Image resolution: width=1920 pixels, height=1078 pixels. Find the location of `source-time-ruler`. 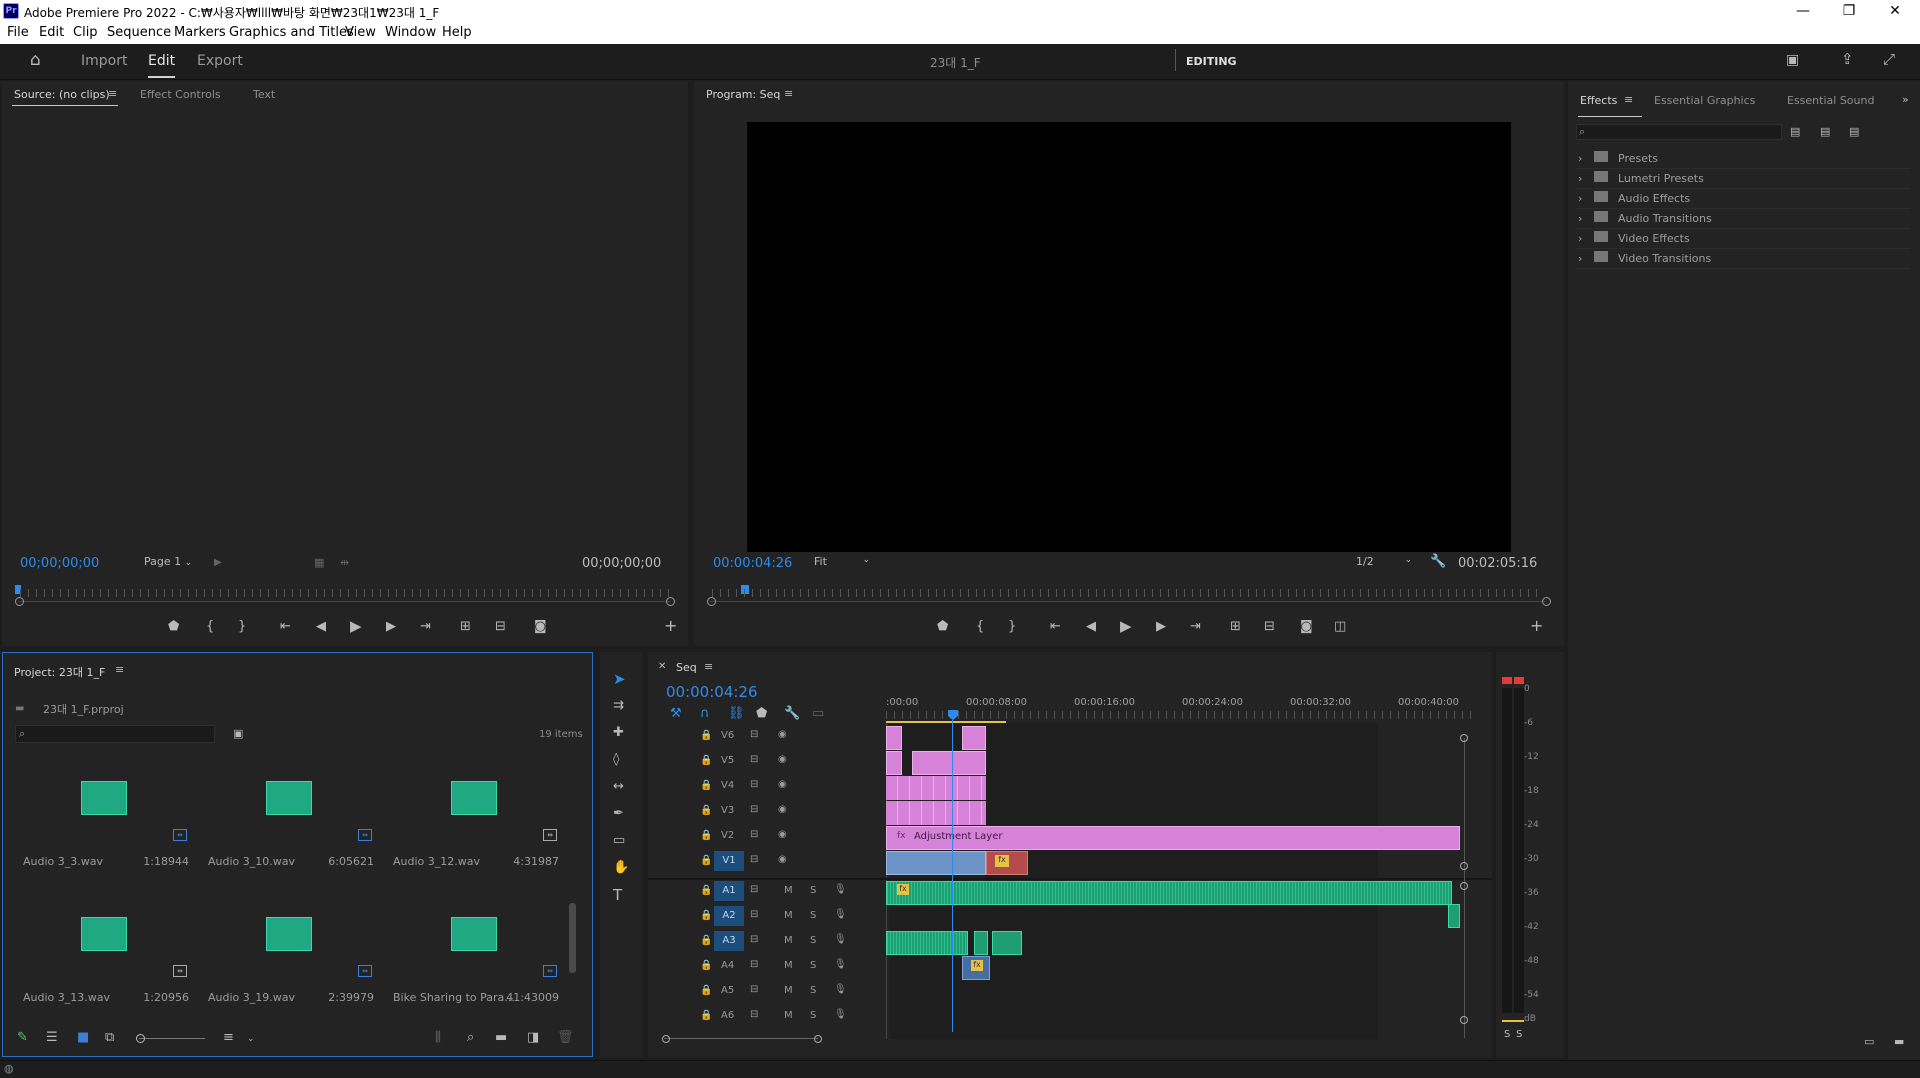

source-time-ruler is located at coordinates (345, 593).